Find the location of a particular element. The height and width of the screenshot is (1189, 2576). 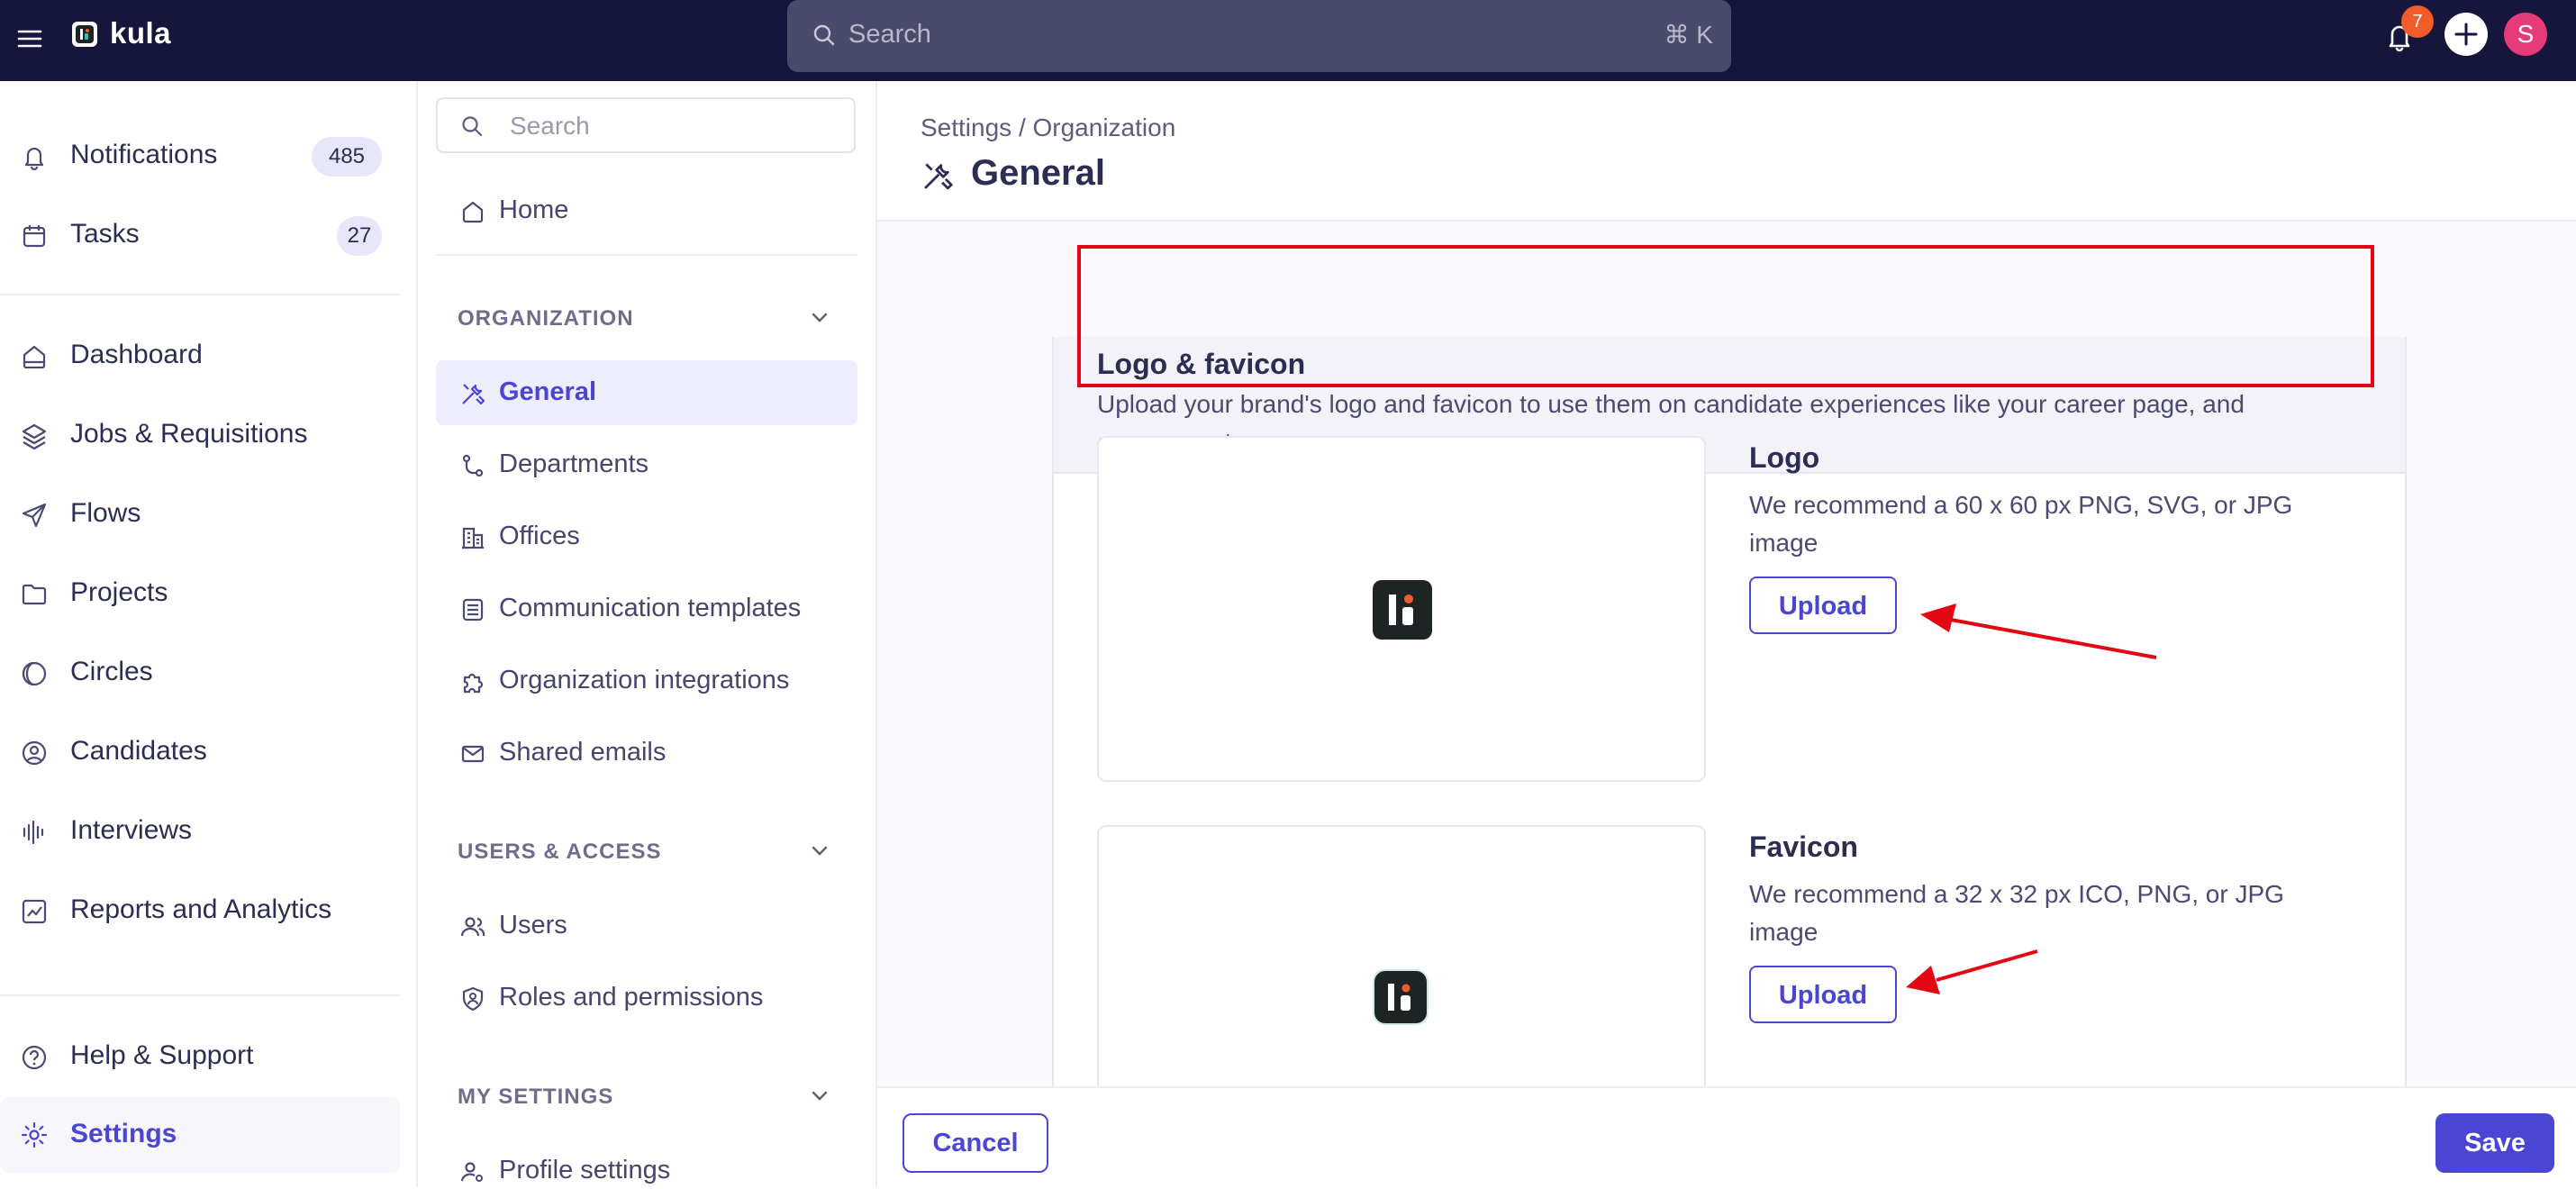

tasks-count-badge: 27 is located at coordinates (359, 236).